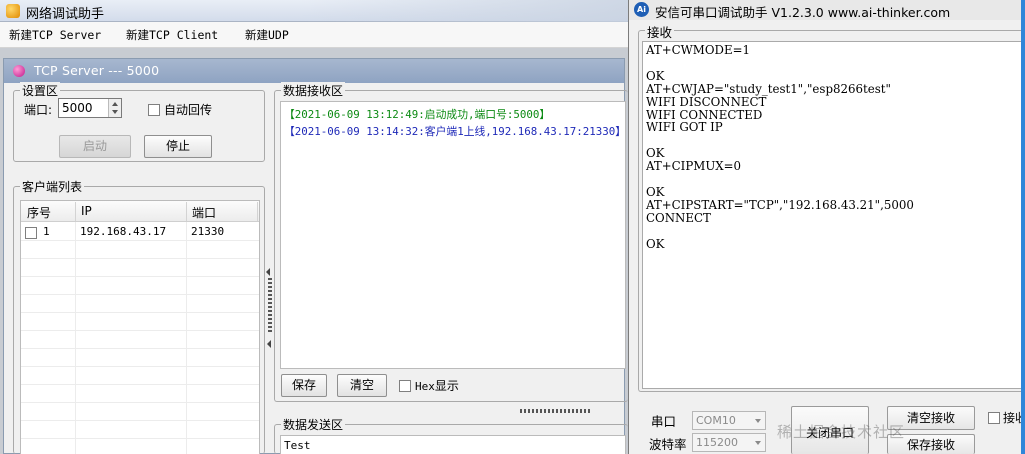 This screenshot has height=454, width=1025. Describe the element at coordinates (717, 442) in the screenshot. I see `baud-rate-value: 115200` at that location.